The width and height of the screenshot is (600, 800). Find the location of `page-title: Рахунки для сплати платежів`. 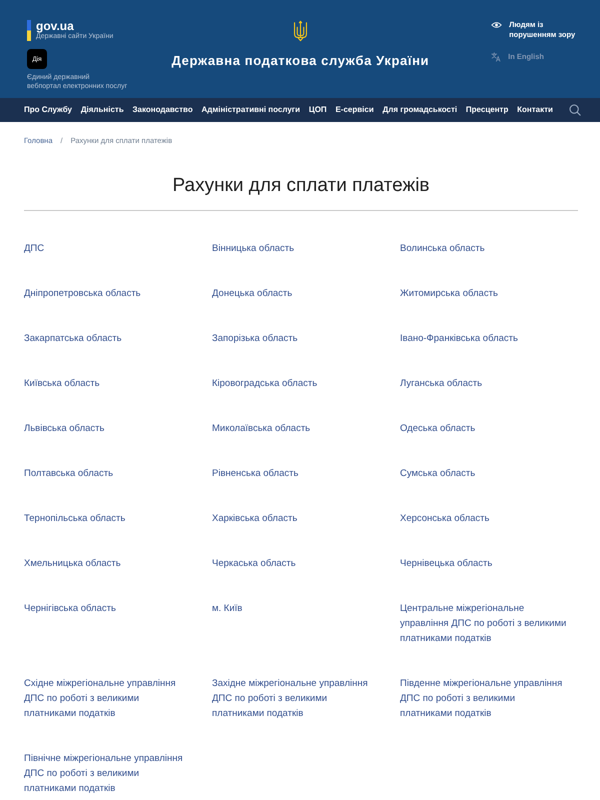

page-title: Рахунки для сплати платежів is located at coordinates (301, 186).